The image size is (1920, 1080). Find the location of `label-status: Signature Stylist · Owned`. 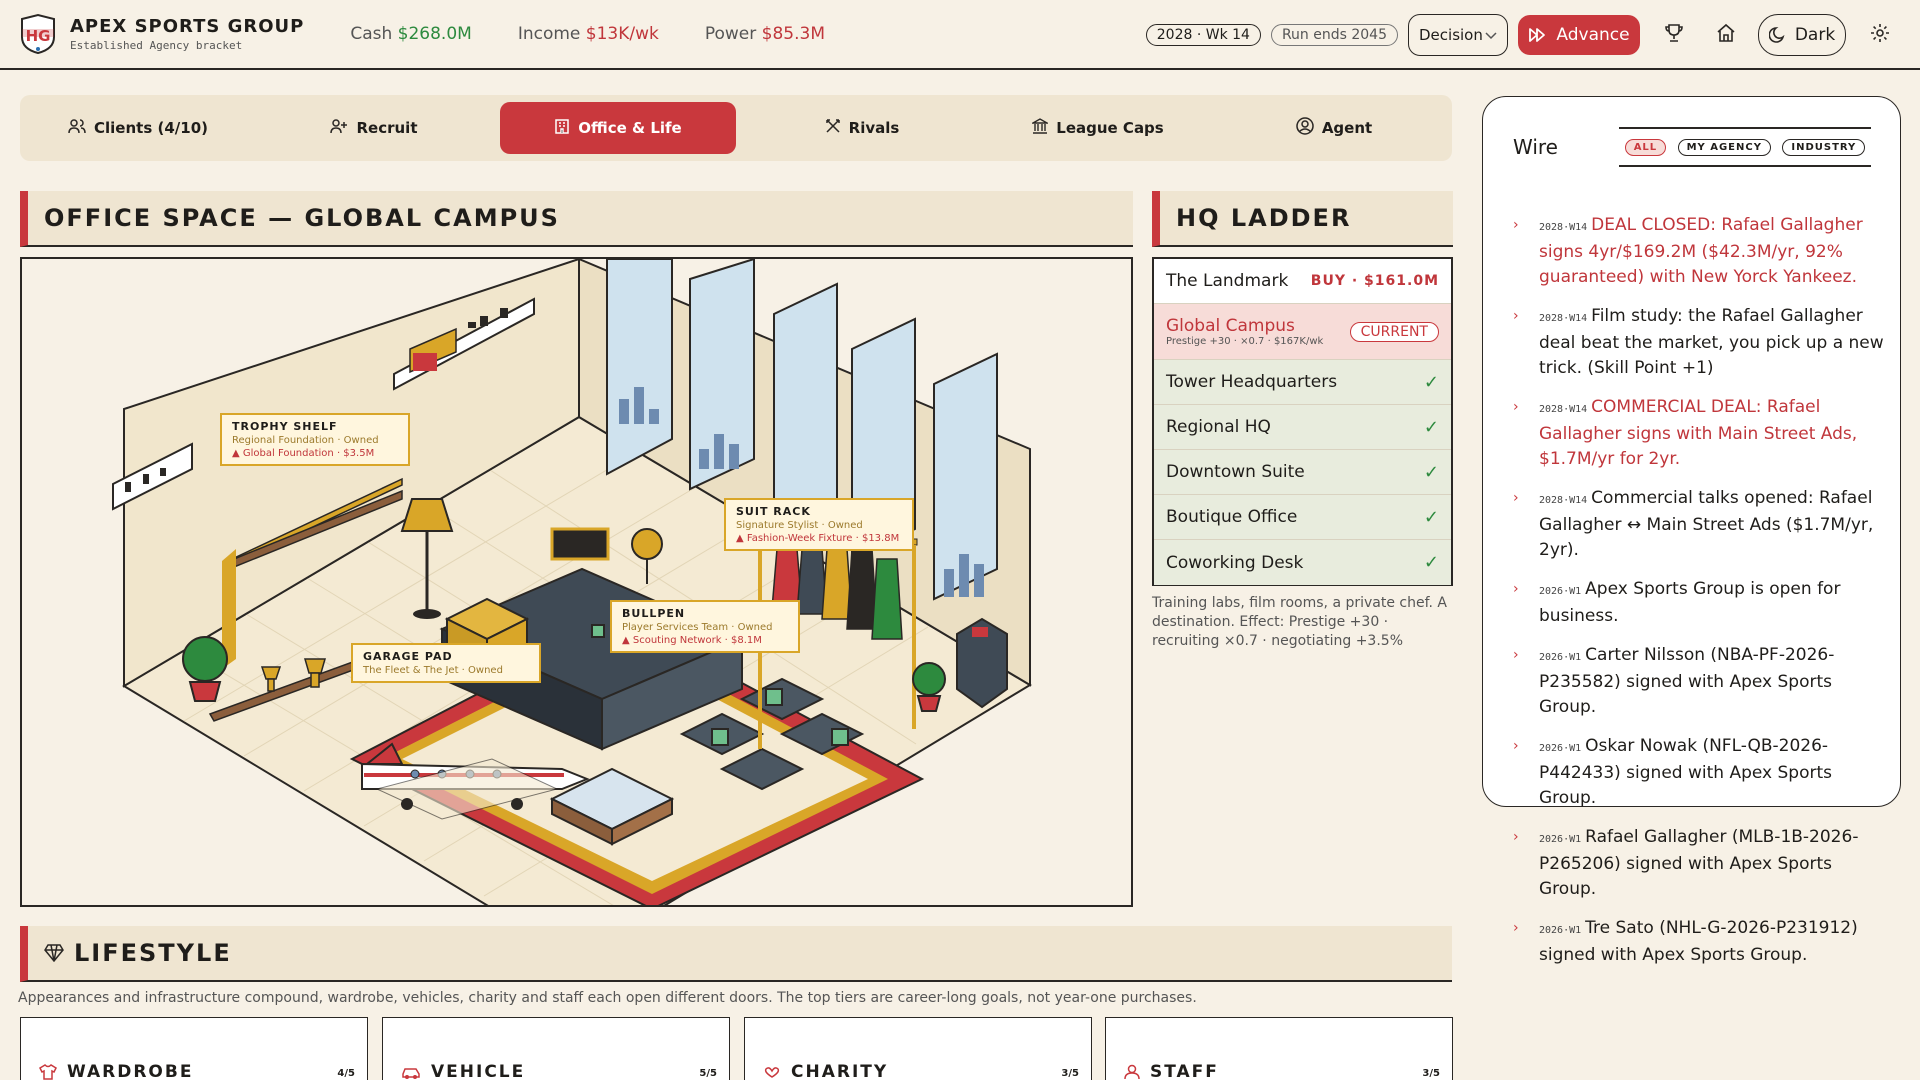

label-status: Signature Stylist · Owned is located at coordinates (799, 525).